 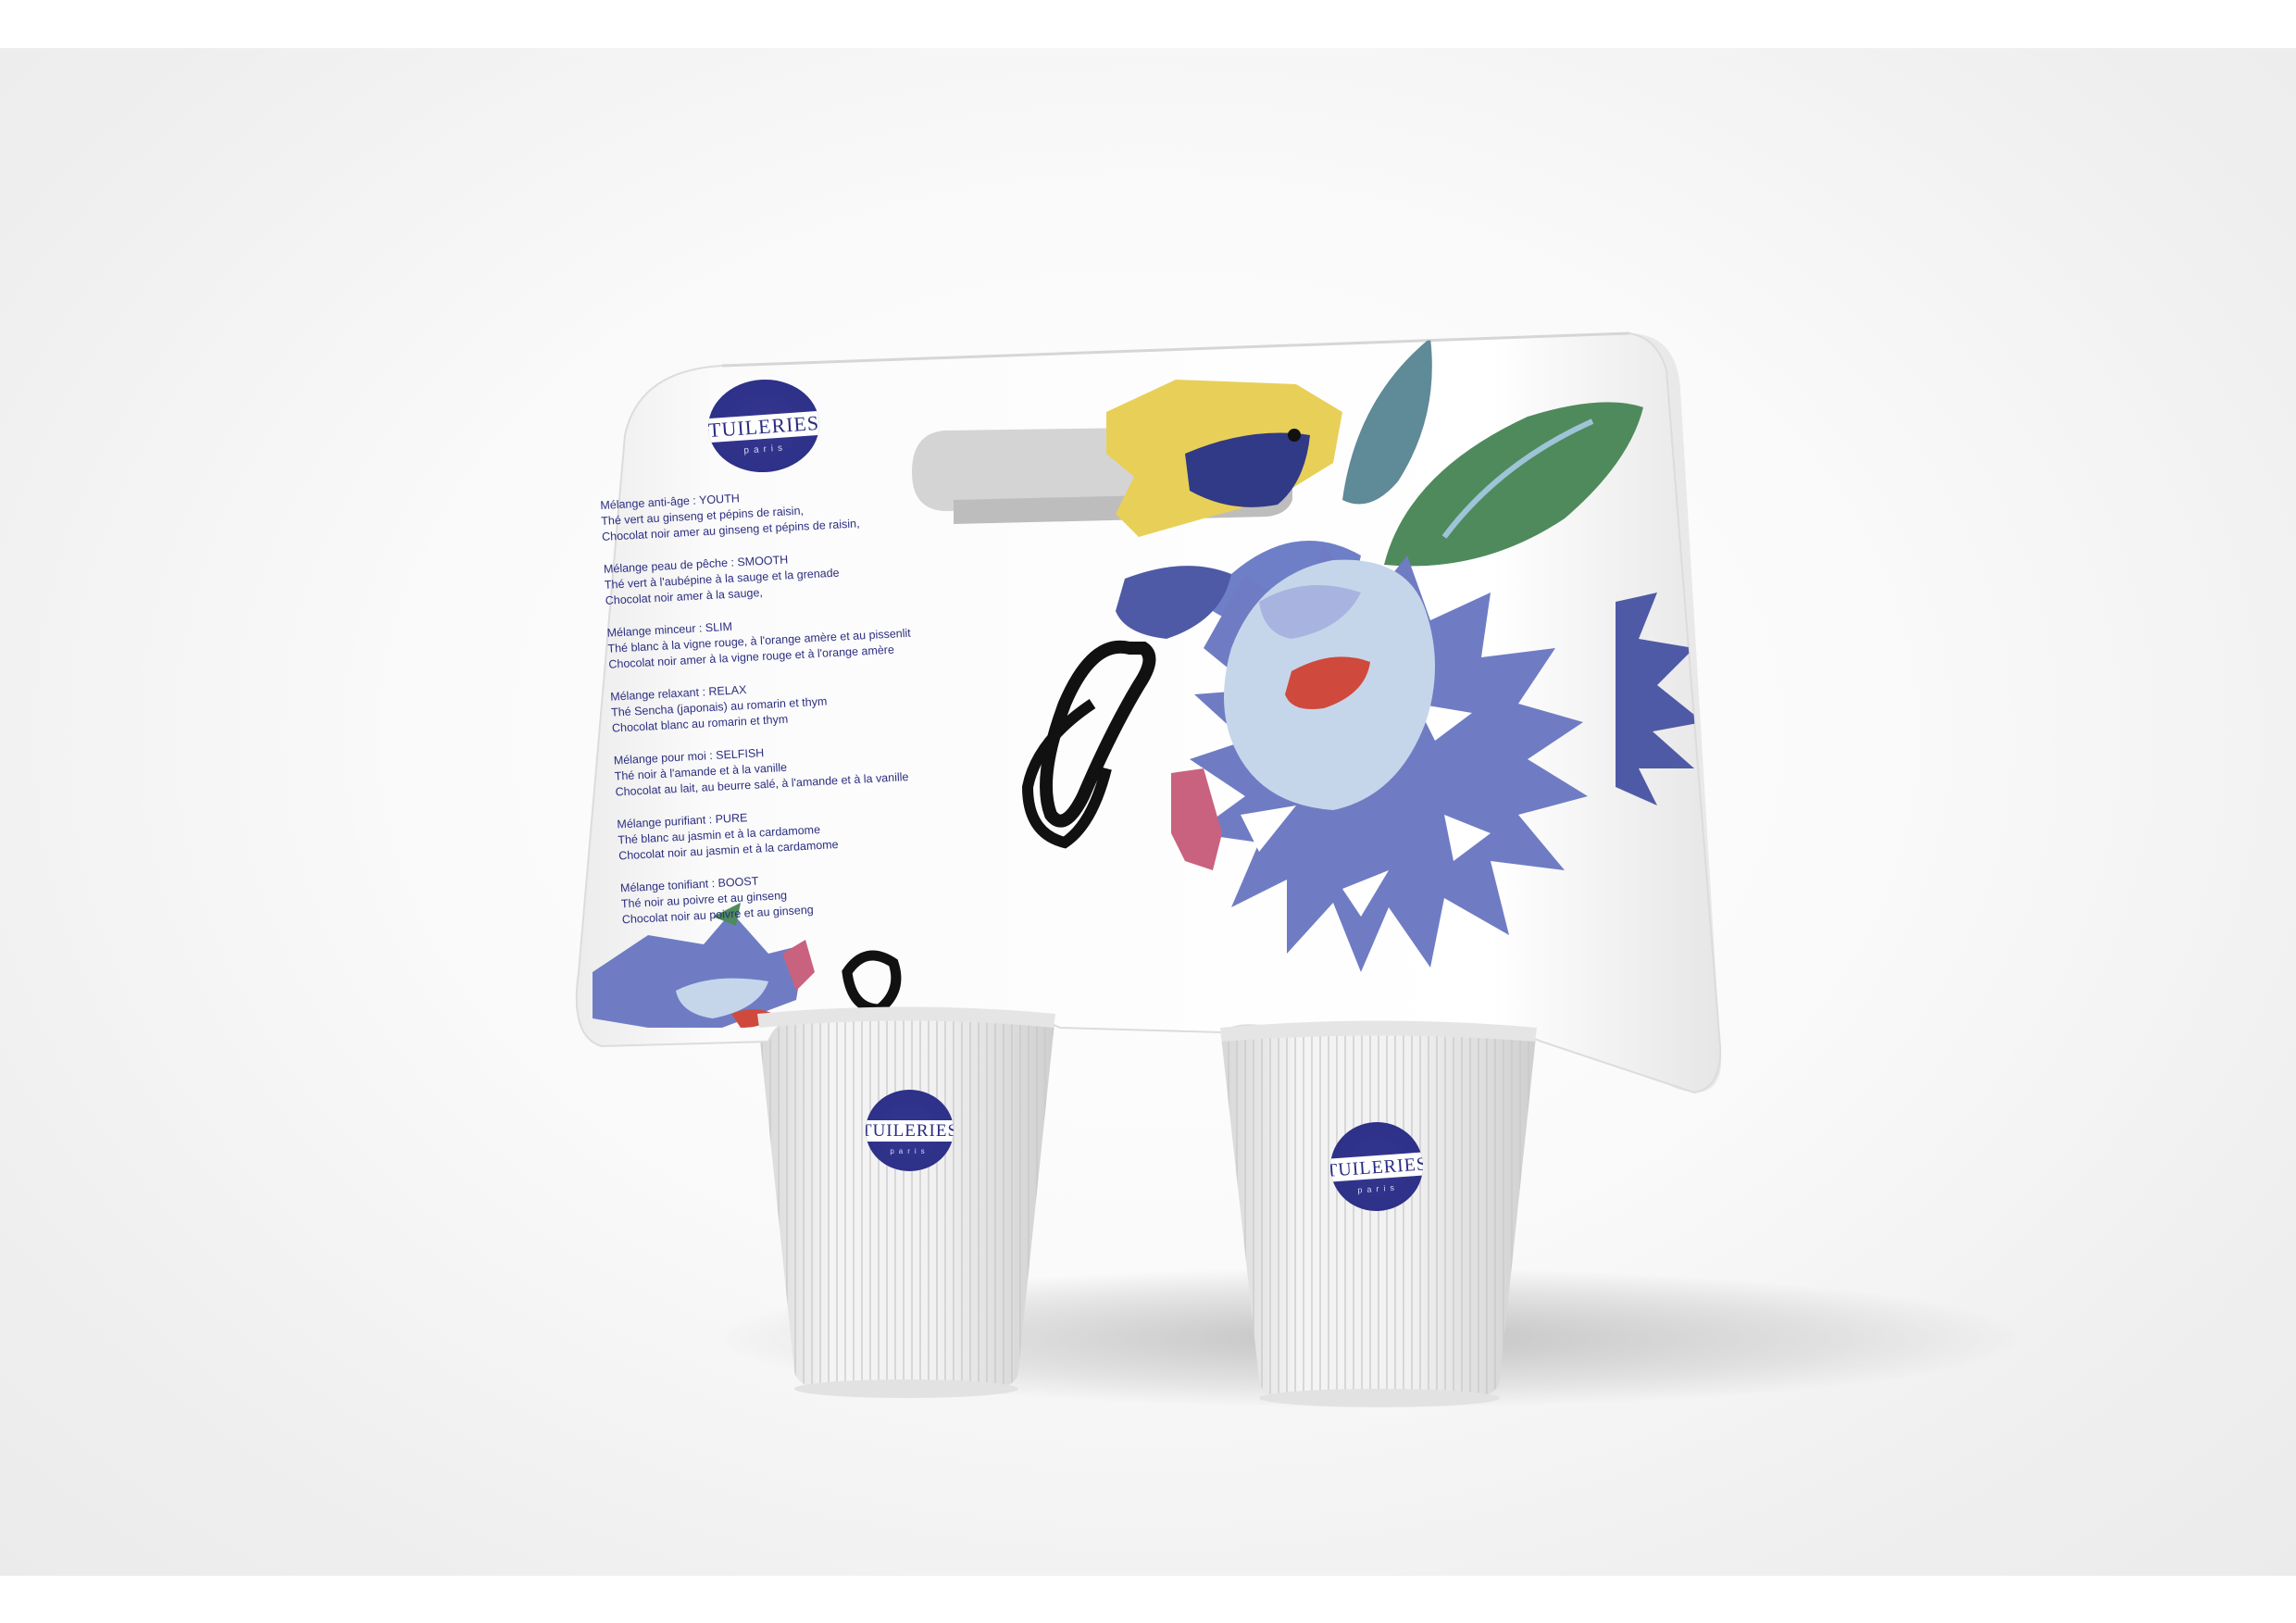 I want to click on carrier-logo-subline: paris, so click(x=765, y=449).